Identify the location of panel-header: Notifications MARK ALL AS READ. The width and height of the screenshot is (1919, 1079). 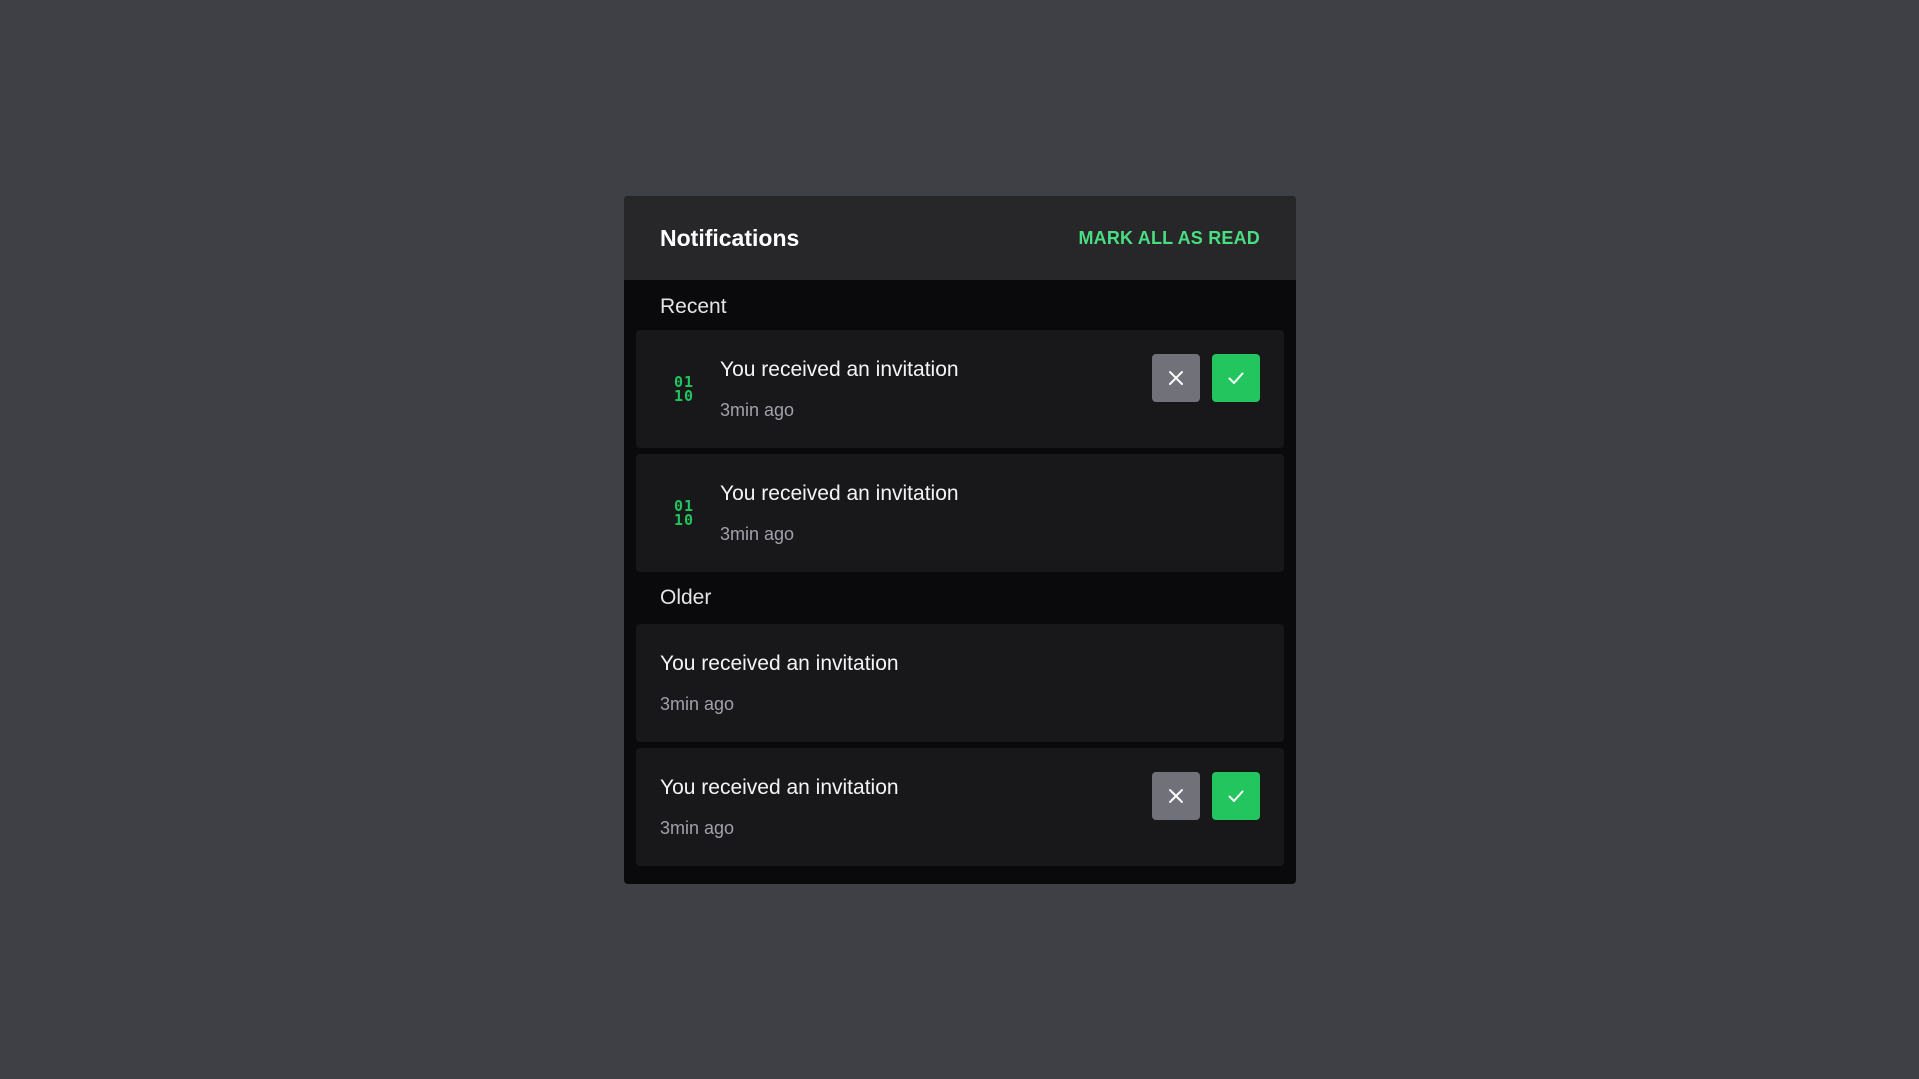
(960, 238).